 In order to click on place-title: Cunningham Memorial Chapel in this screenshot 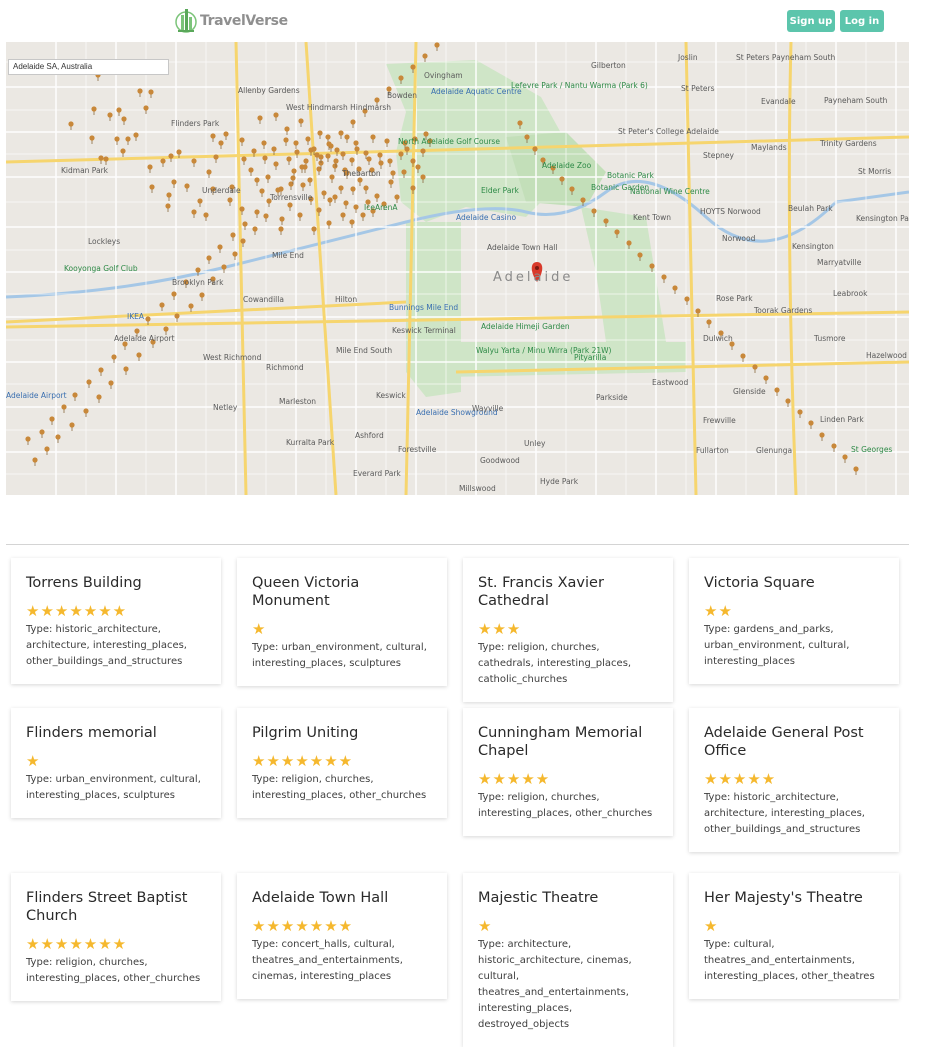, I will do `click(568, 742)`.